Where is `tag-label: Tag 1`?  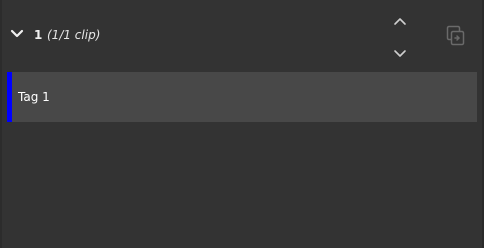 tag-label: Tag 1 is located at coordinates (34, 97).